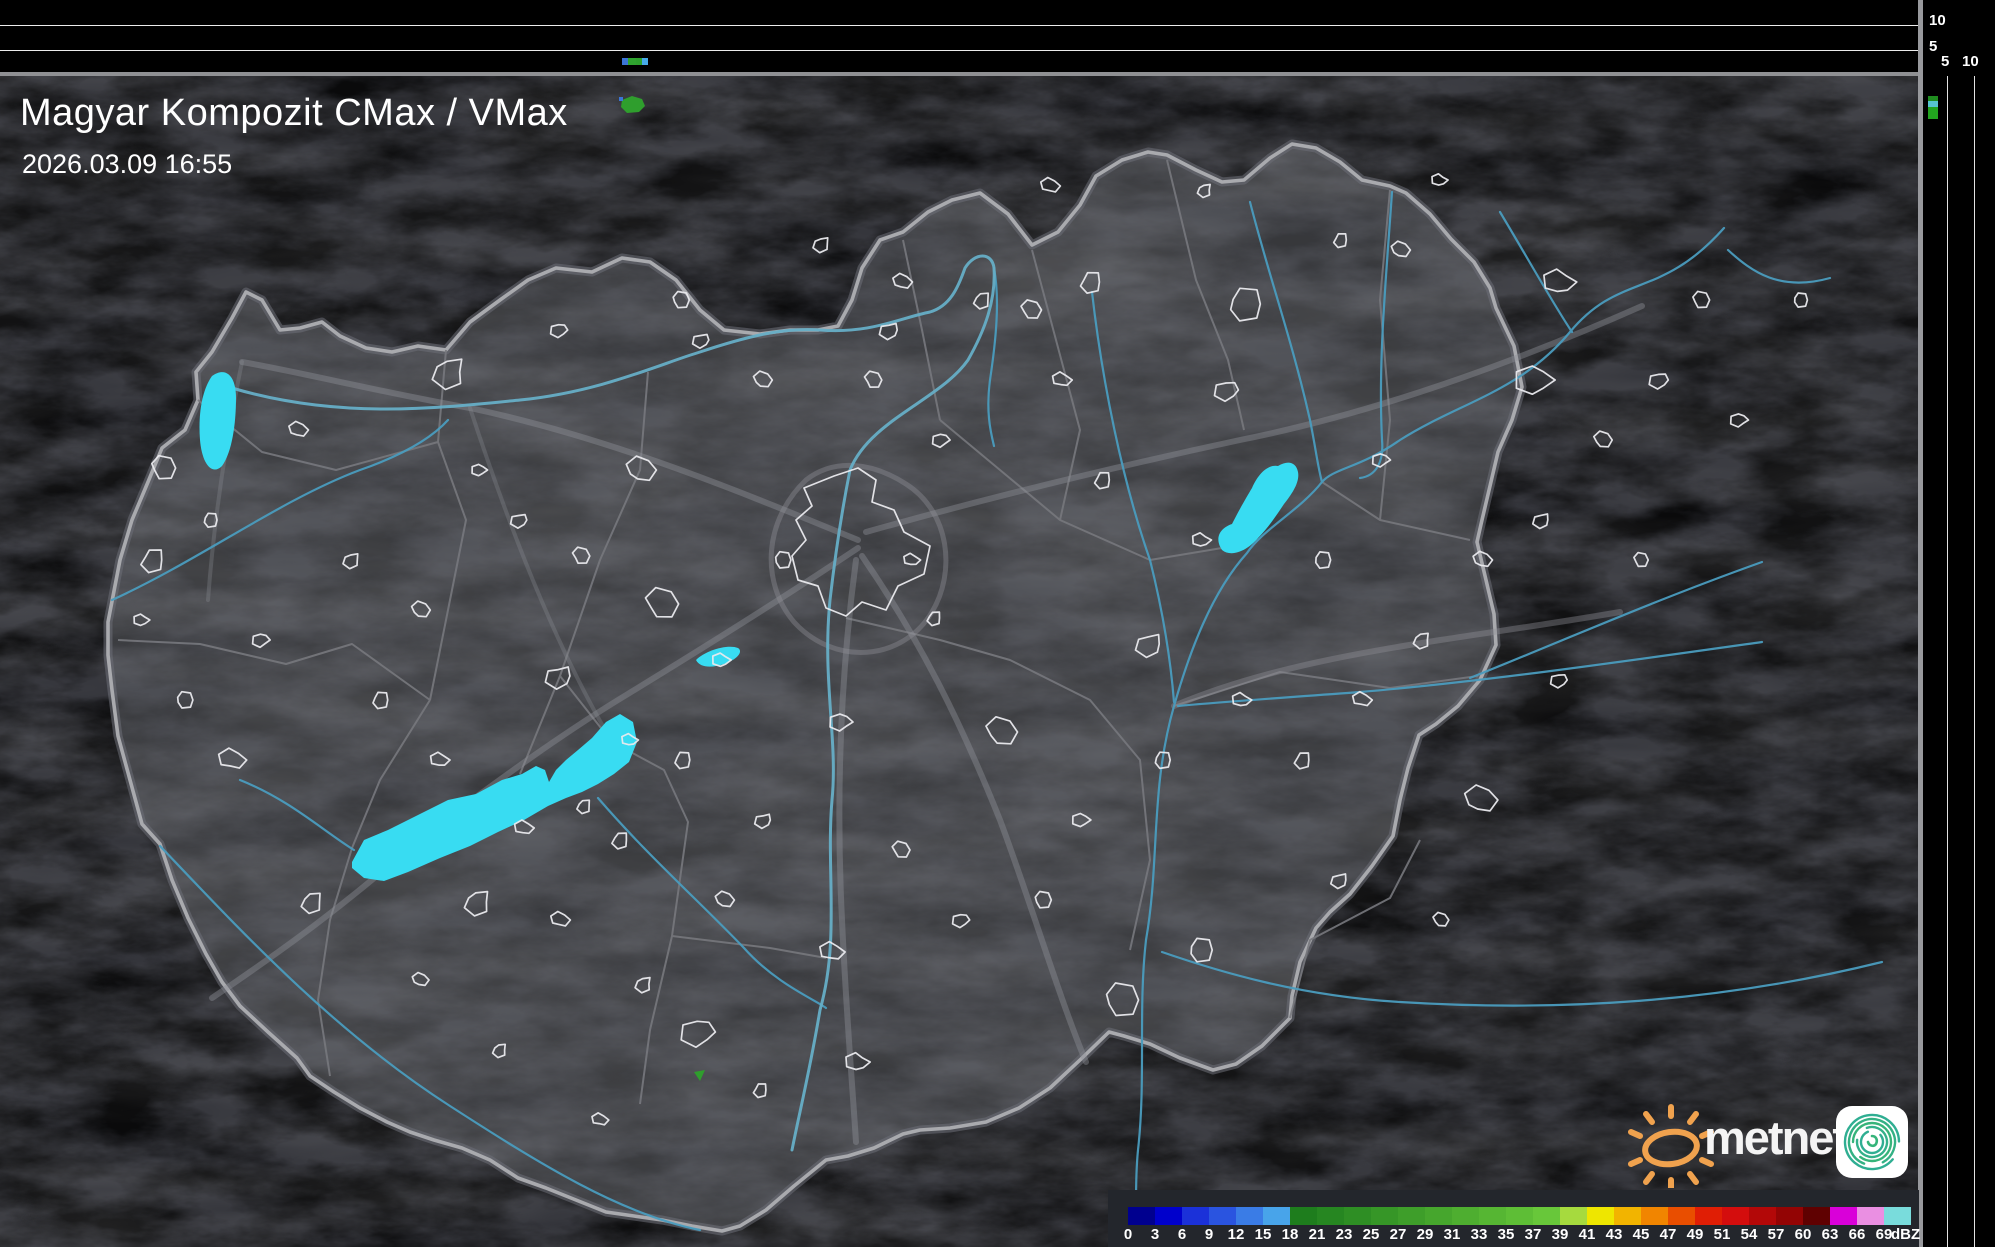 This screenshot has height=1247, width=1995. Describe the element at coordinates (1560, 1234) in the screenshot. I see `colorbar-label-39: 39` at that location.